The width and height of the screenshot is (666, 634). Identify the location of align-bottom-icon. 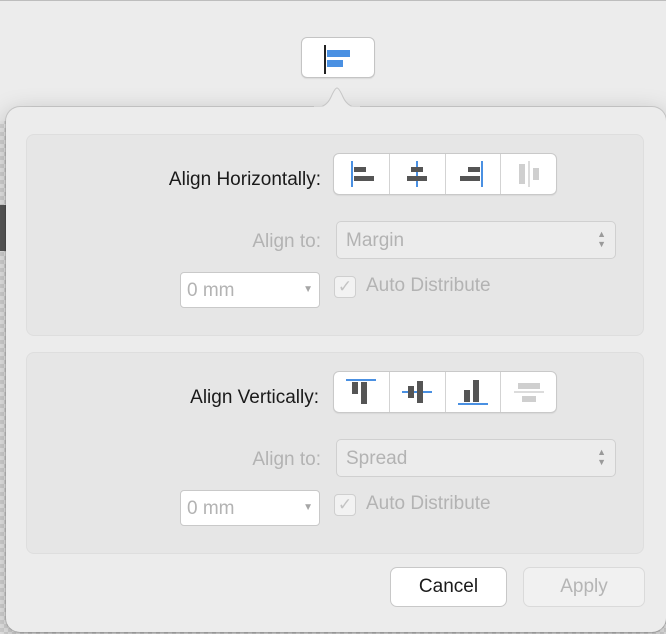
(472, 392).